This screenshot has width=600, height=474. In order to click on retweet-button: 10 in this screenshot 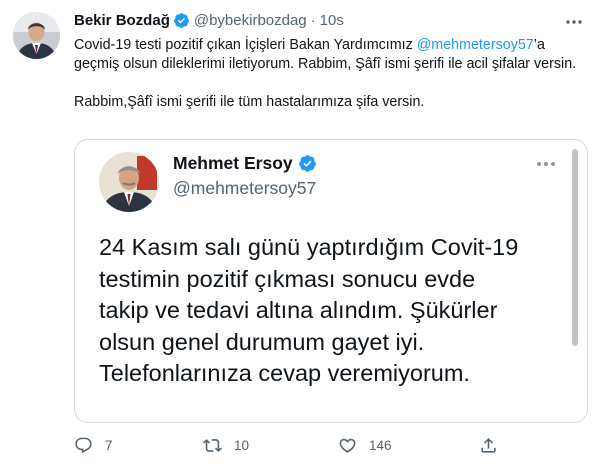, I will do `click(226, 445)`.